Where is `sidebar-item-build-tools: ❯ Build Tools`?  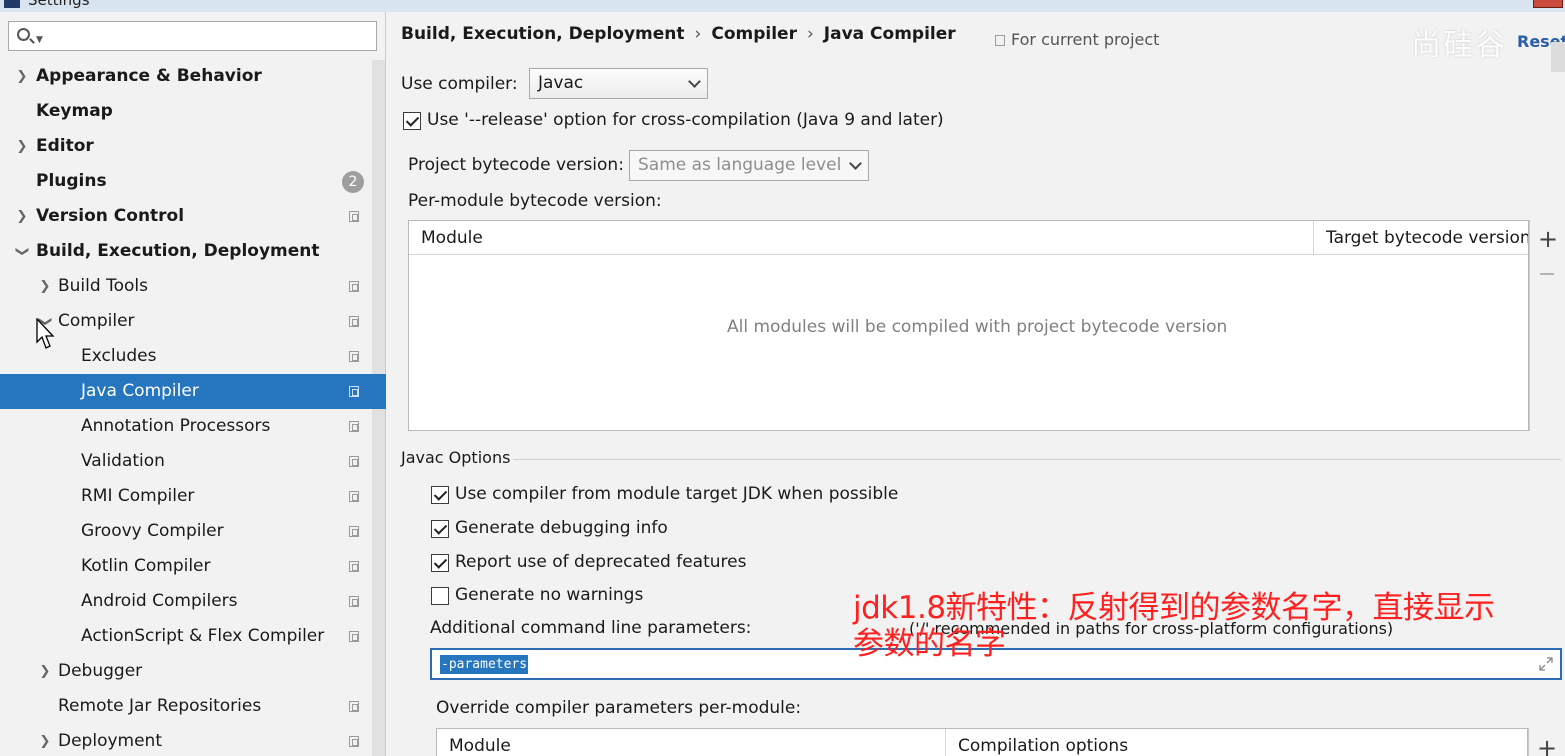
sidebar-item-build-tools: ❯ Build Tools is located at coordinates (186, 286).